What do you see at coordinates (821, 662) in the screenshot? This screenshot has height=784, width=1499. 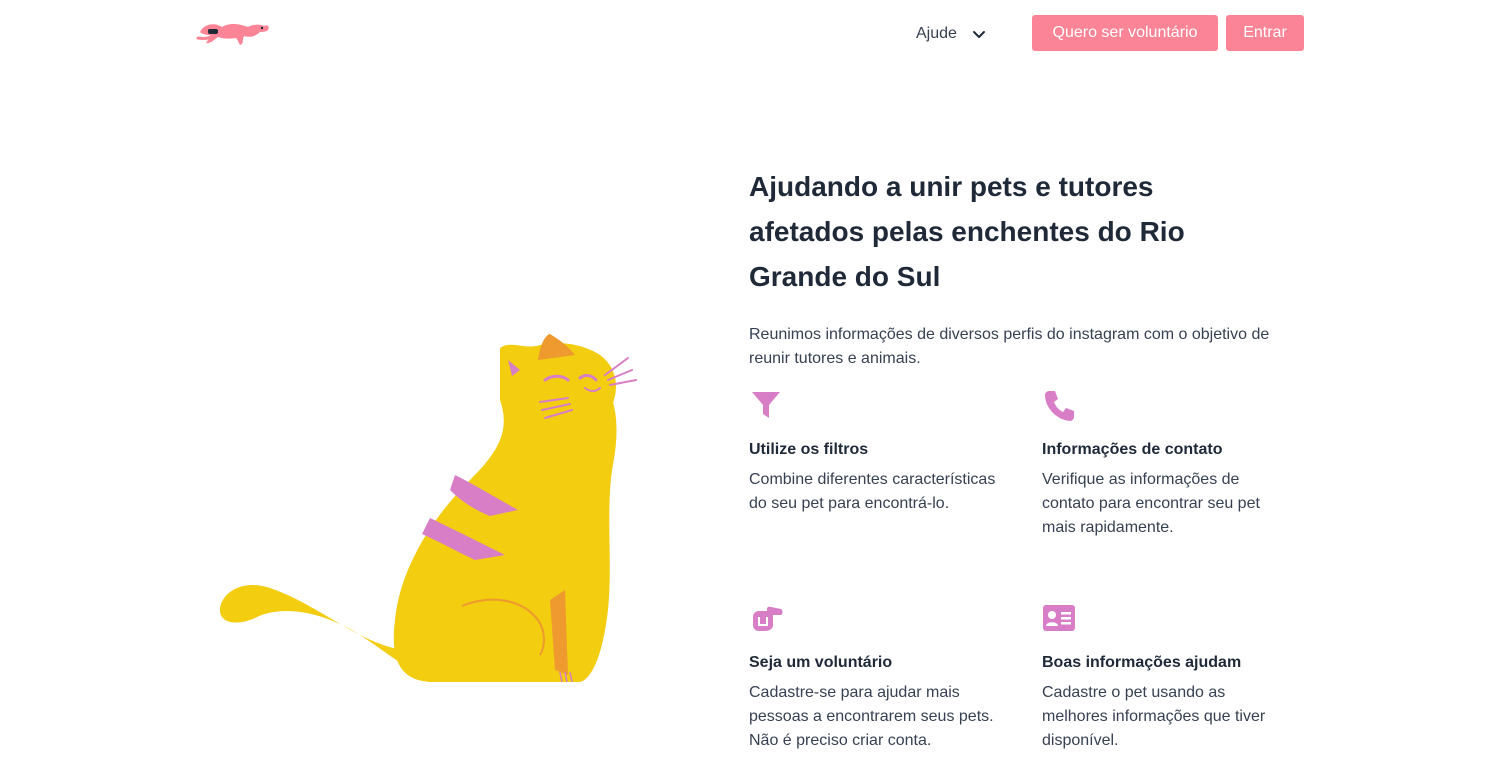 I see `feature-title: Seja um voluntário` at bounding box center [821, 662].